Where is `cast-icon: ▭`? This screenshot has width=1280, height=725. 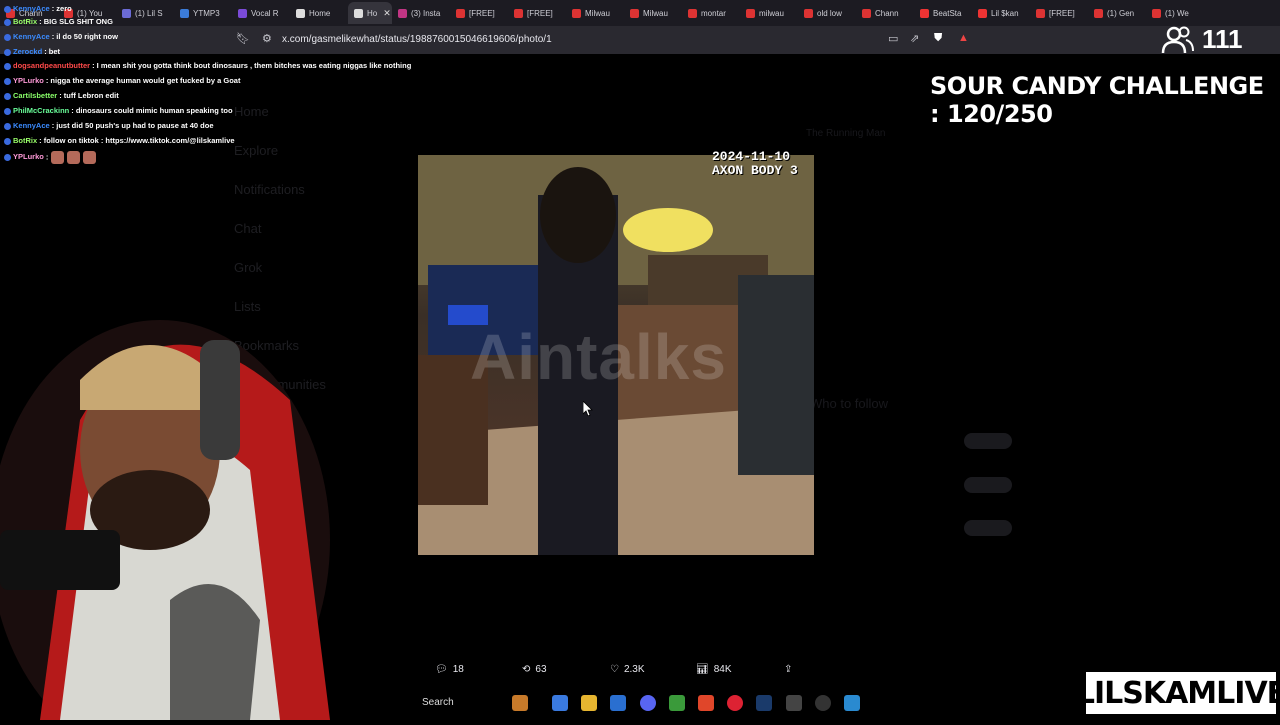 cast-icon: ▭ is located at coordinates (893, 38).